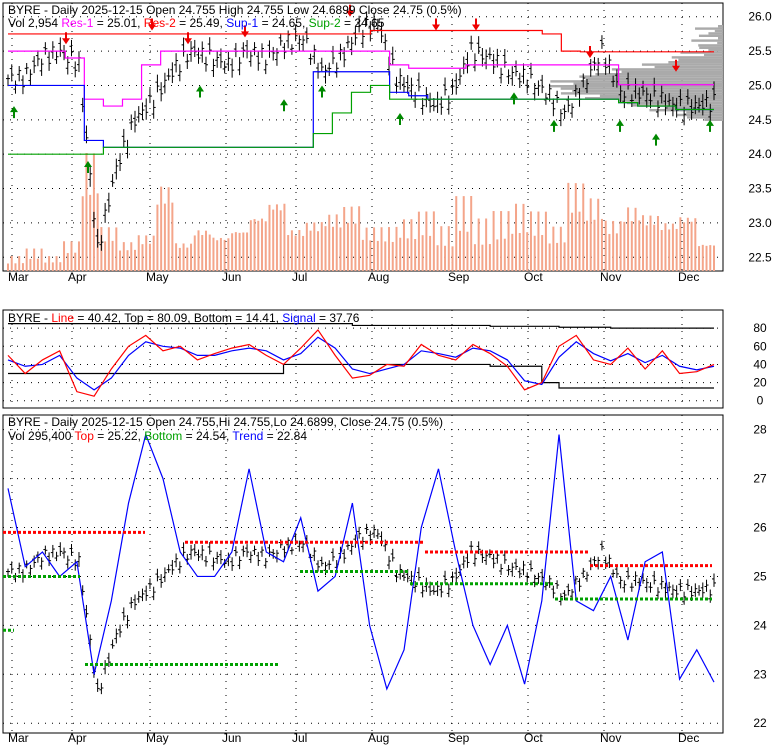 Image resolution: width=780 pixels, height=745 pixels. Describe the element at coordinates (760, 154) in the screenshot. I see `y-tick-label: 24.0` at that location.